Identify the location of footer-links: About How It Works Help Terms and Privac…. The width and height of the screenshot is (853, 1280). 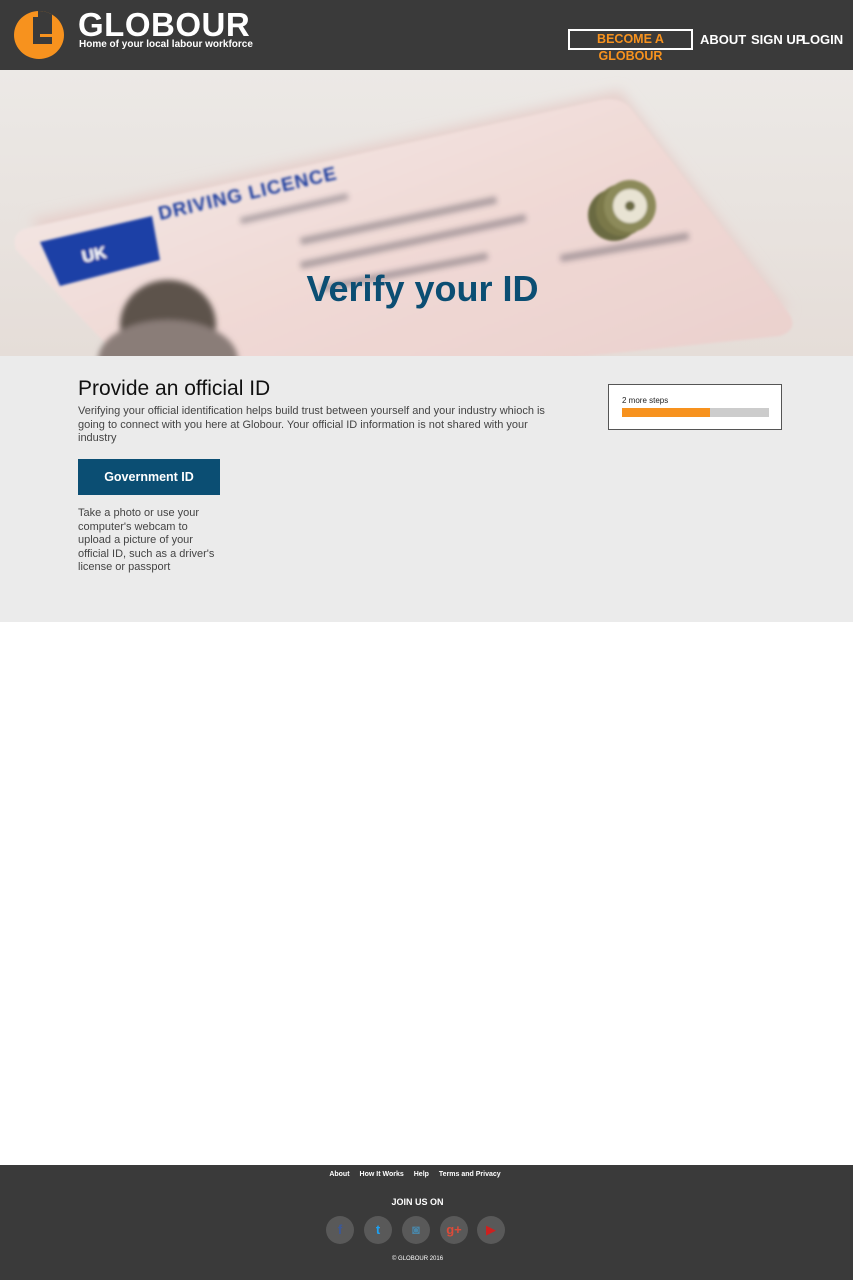
(415, 1175).